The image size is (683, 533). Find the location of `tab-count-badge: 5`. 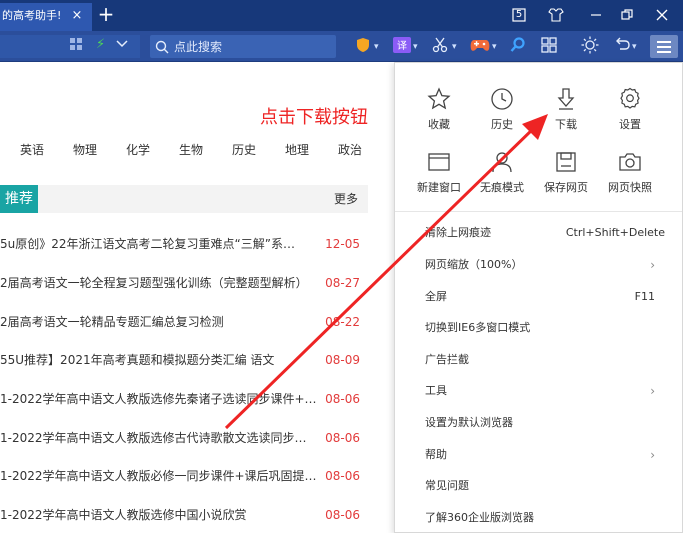

tab-count-badge: 5 is located at coordinates (519, 15).